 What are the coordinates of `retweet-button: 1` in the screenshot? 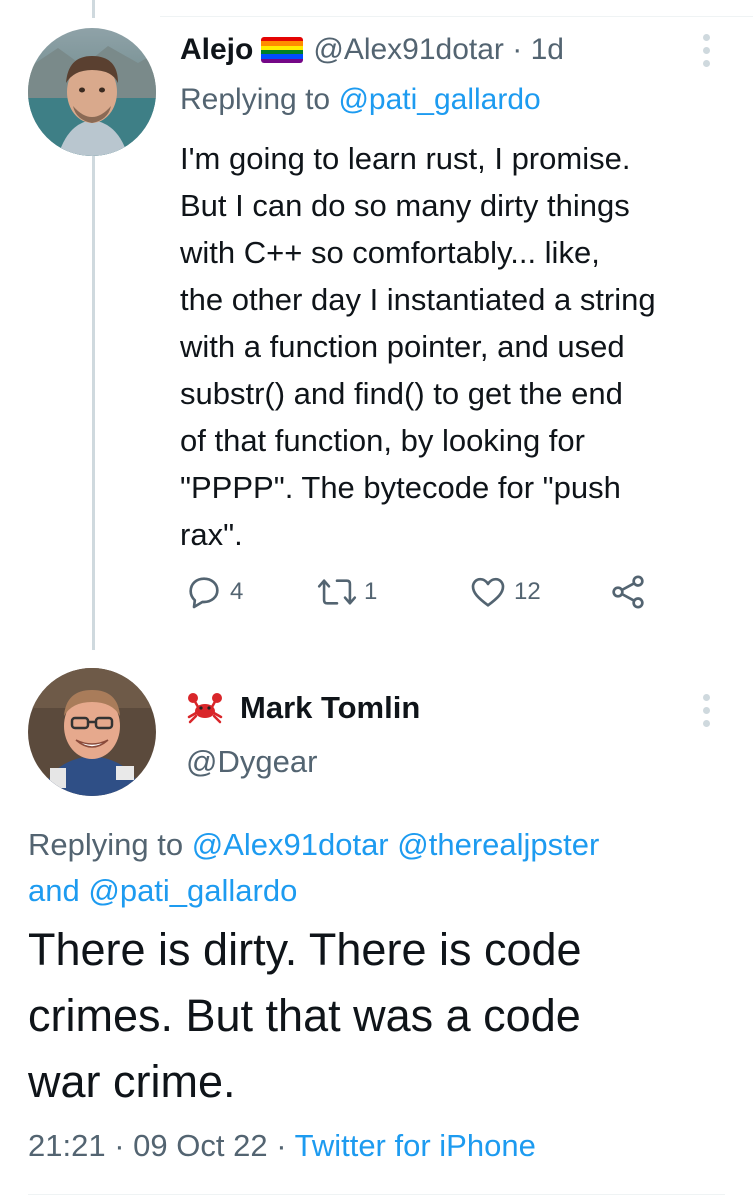 It's located at (346, 592).